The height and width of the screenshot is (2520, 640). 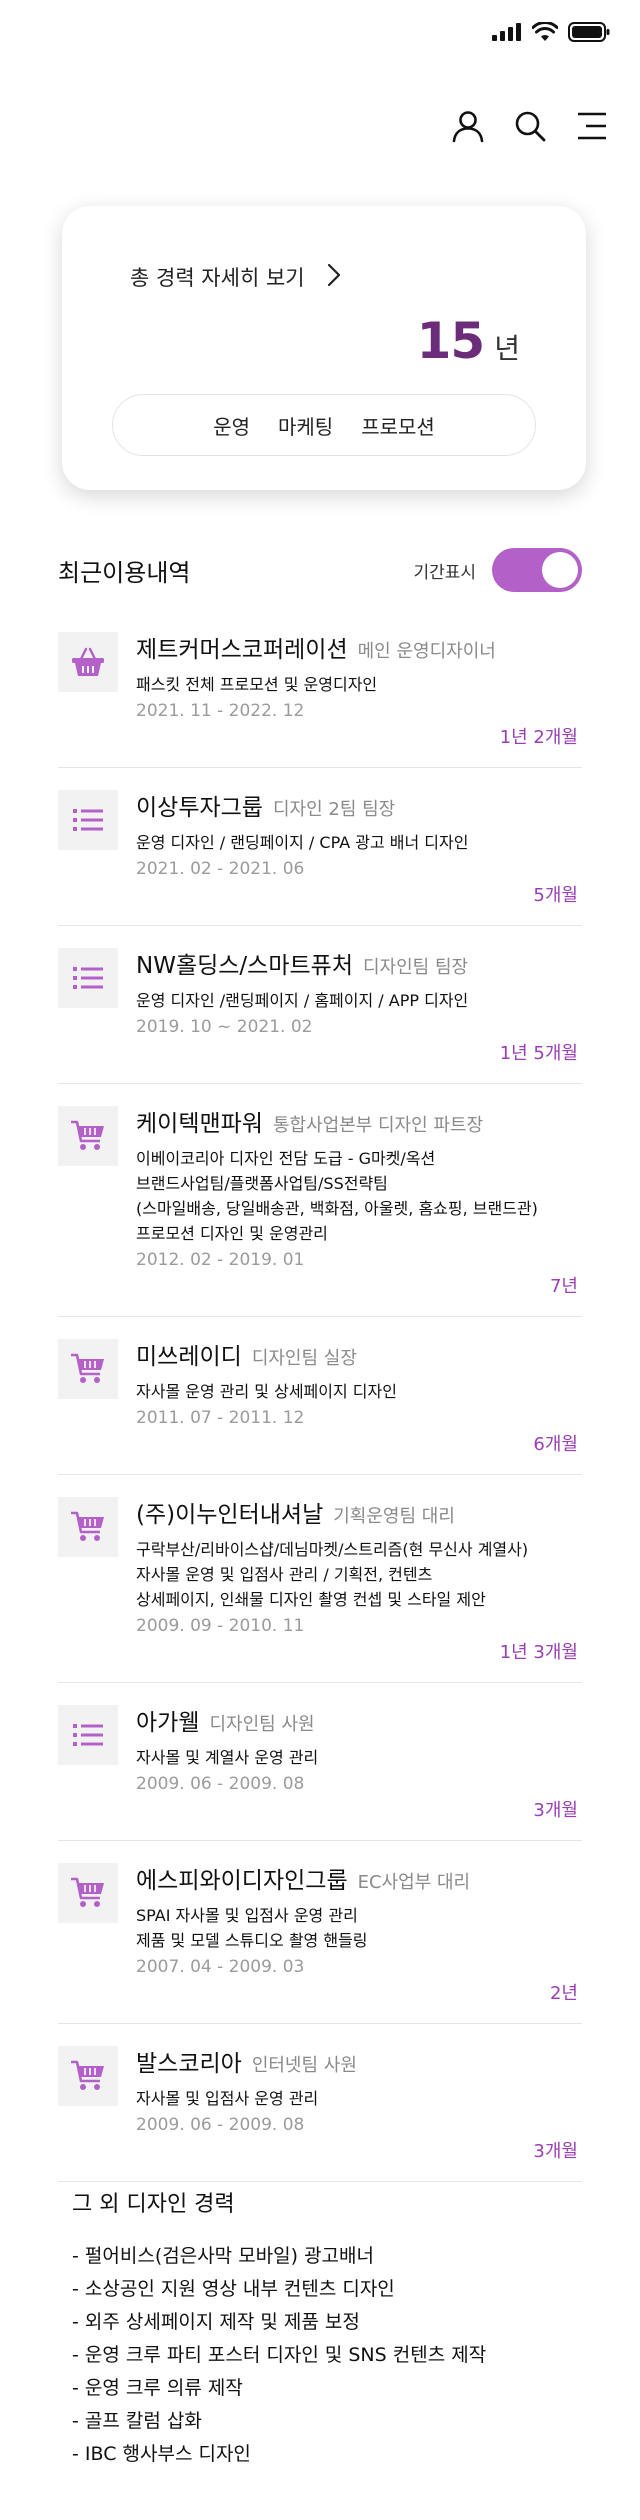 I want to click on entry-role: 디자인 2팀 팀장, so click(x=334, y=809).